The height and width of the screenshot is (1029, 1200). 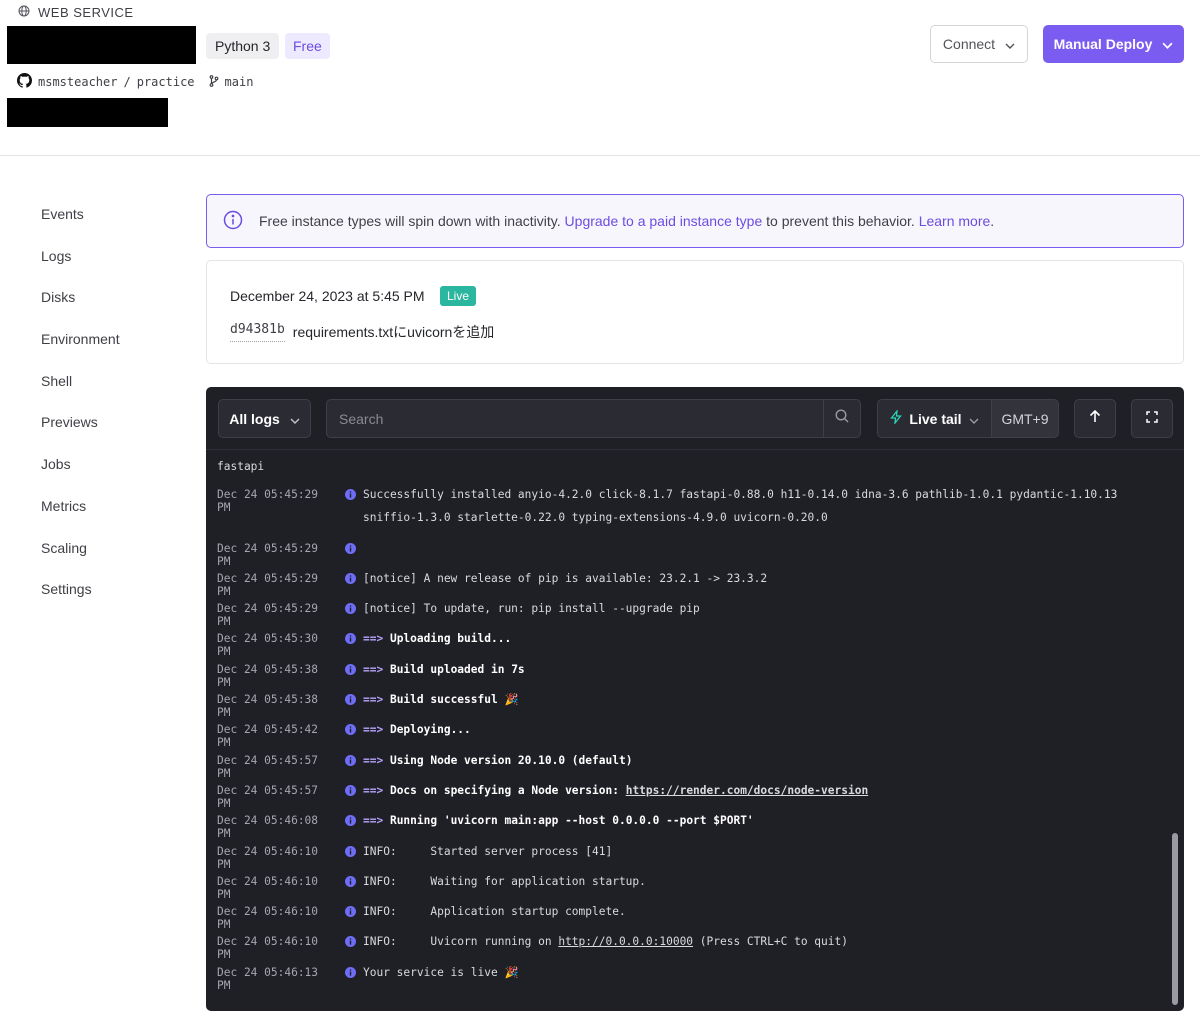 What do you see at coordinates (111, 346) in the screenshot?
I see `sidebar-item-environment: Environment` at bounding box center [111, 346].